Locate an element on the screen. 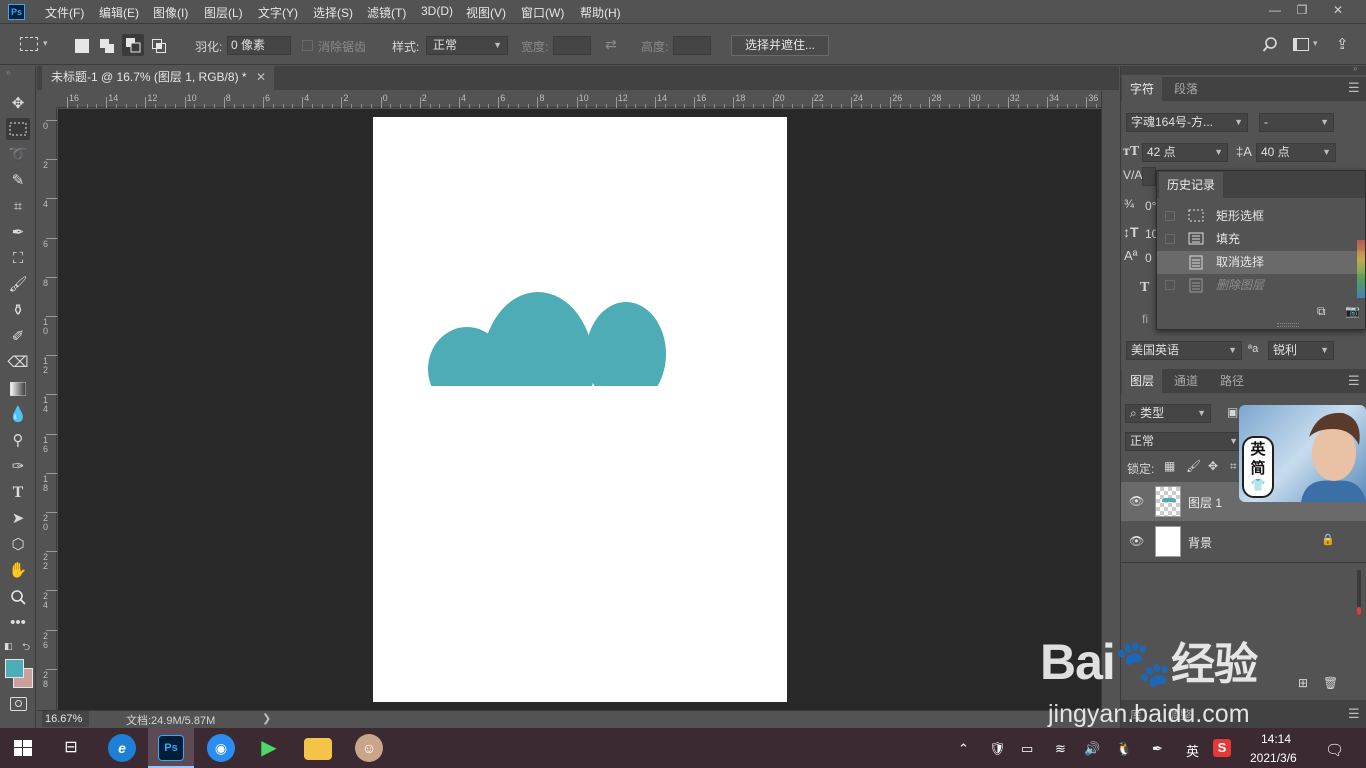  new-selection-icon is located at coordinates (82, 46).